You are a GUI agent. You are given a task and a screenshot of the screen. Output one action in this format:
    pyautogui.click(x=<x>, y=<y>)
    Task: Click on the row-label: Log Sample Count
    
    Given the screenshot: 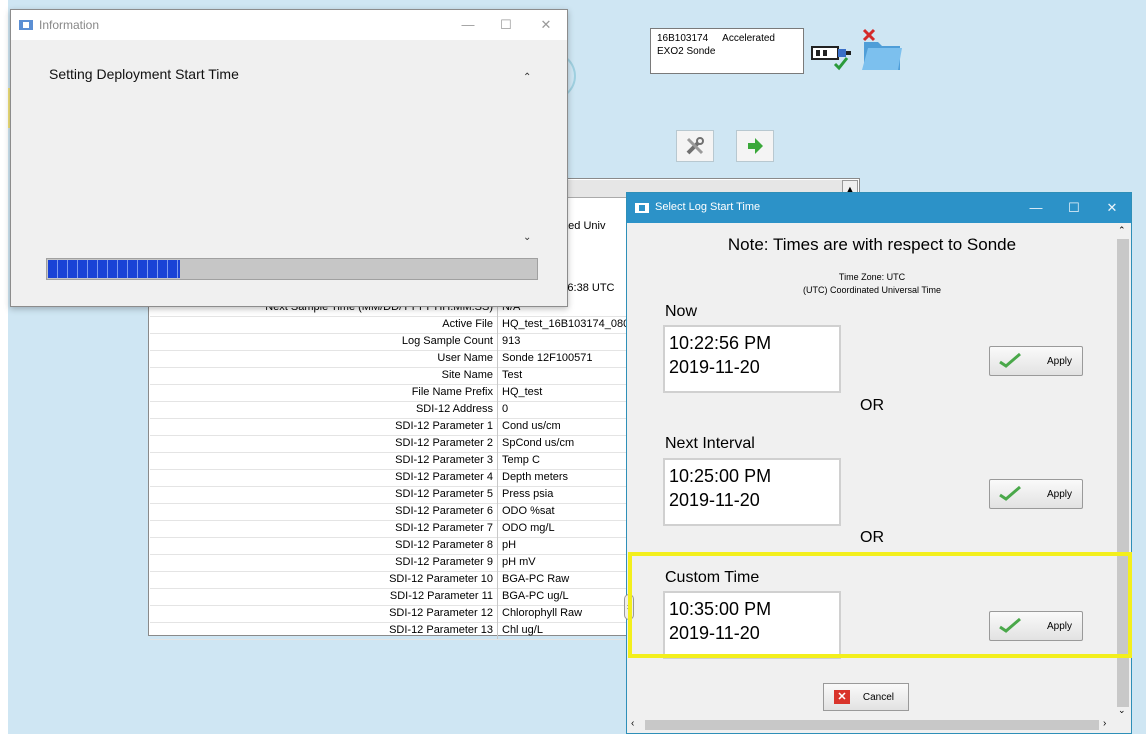 What is the action you would take?
    pyautogui.click(x=324, y=341)
    